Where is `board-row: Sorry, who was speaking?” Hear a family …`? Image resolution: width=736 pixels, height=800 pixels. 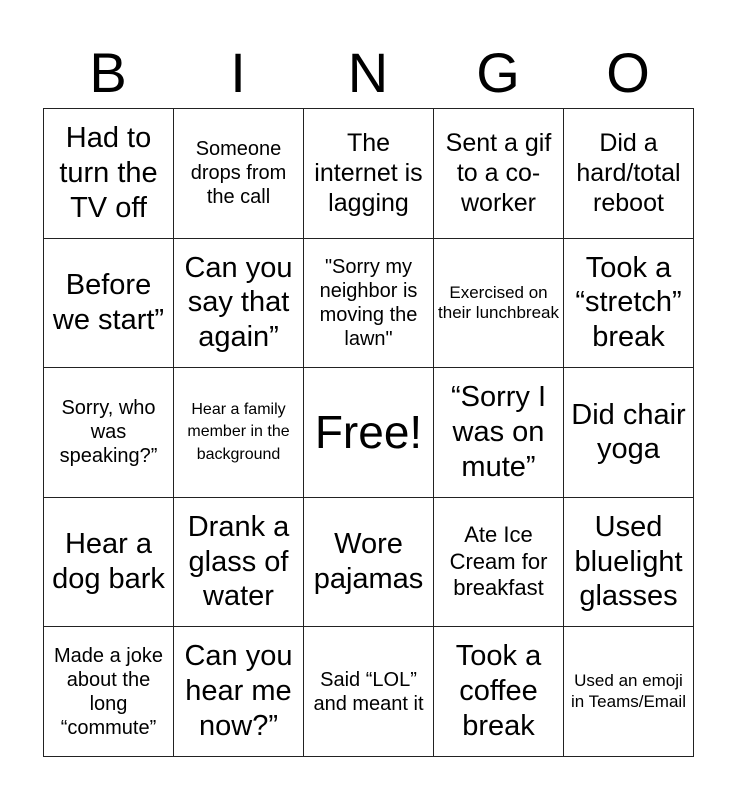
board-row: Sorry, who was speaking?” Hear a family … is located at coordinates (368, 432).